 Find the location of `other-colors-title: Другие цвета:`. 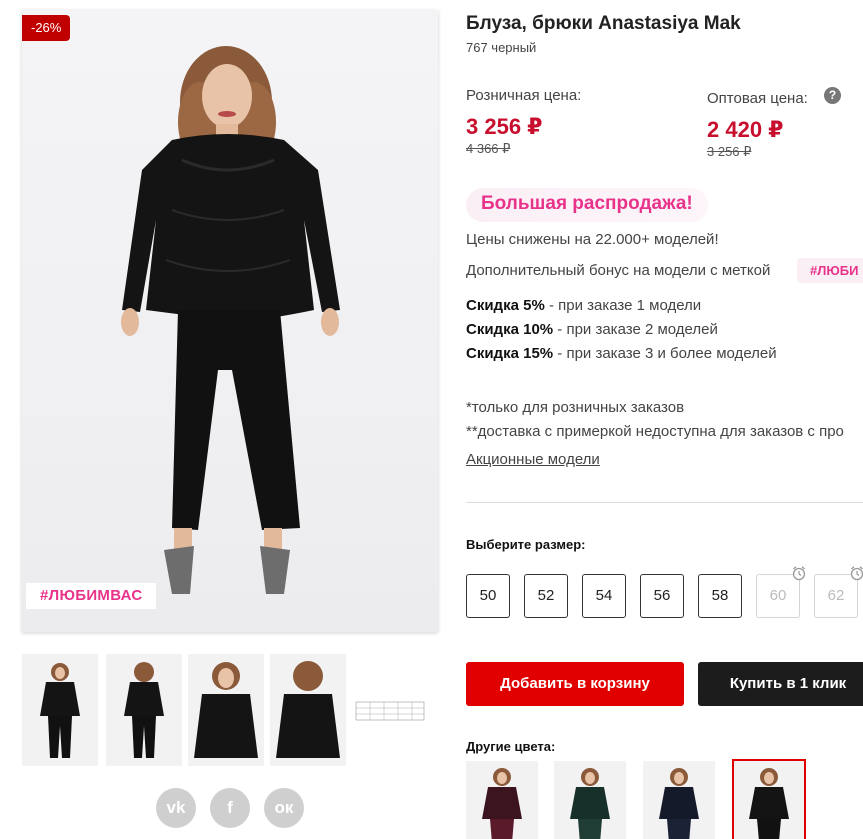

other-colors-title: Другие цвета: is located at coordinates (511, 746).